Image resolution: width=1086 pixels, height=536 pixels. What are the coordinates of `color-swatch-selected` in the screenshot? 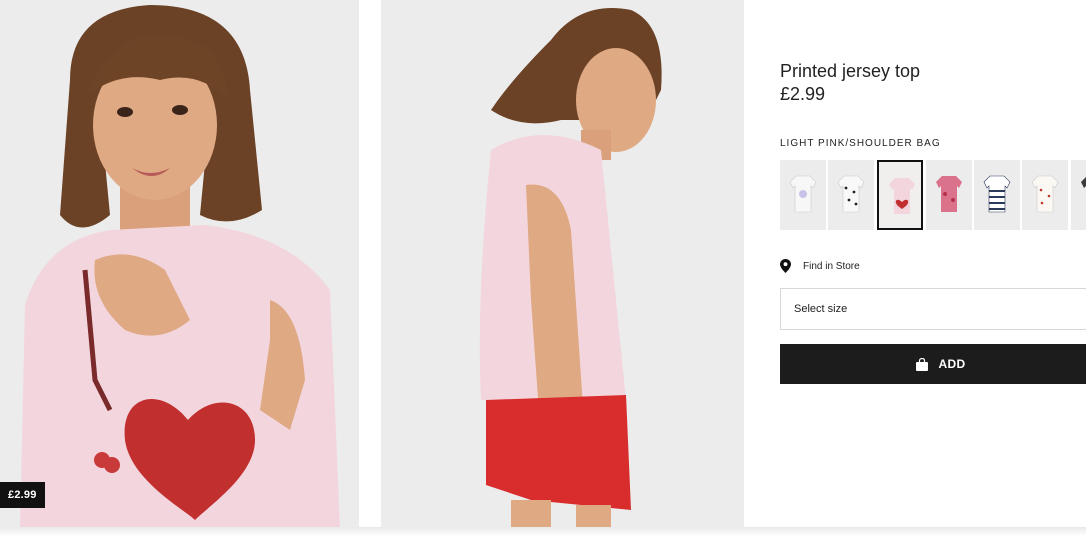 It's located at (900, 195).